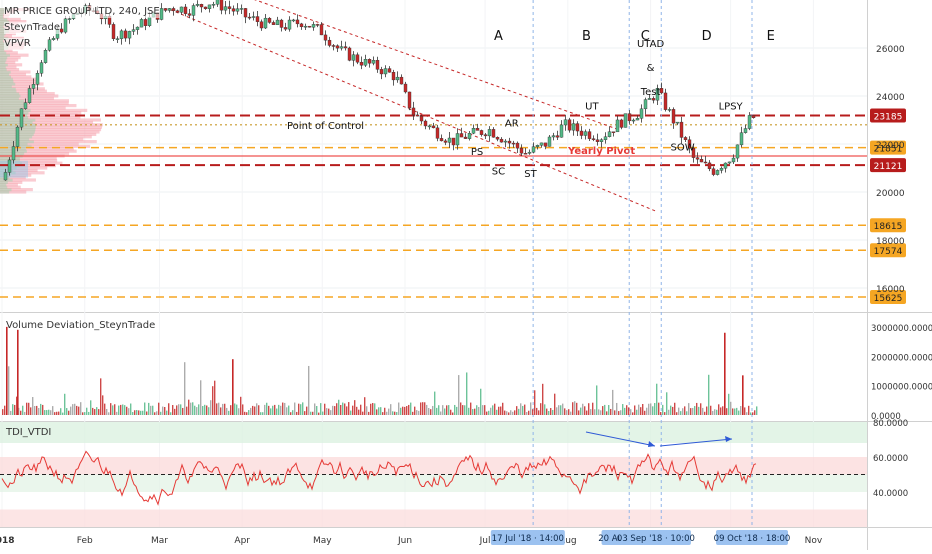  Describe the element at coordinates (901, 388) in the screenshot. I see `volume-tick: 1000000.0000` at that location.